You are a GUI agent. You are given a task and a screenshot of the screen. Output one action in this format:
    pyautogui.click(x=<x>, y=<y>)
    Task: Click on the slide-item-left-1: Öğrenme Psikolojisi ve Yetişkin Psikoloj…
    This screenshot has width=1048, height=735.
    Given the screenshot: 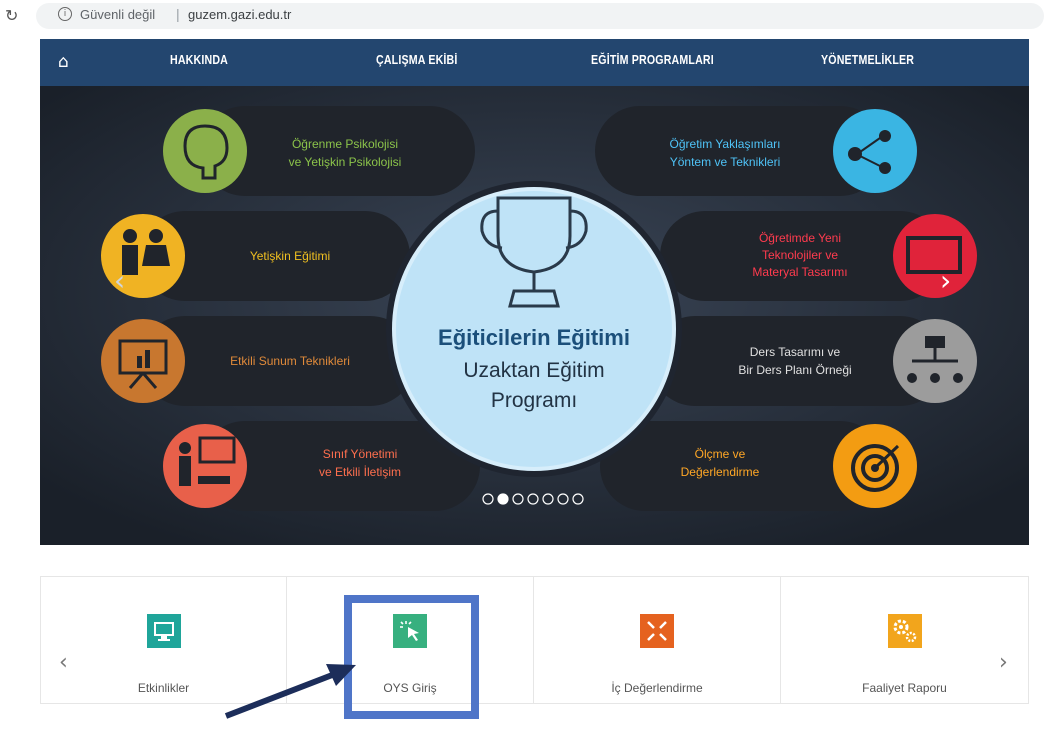 What is the action you would take?
    pyautogui.click(x=319, y=151)
    